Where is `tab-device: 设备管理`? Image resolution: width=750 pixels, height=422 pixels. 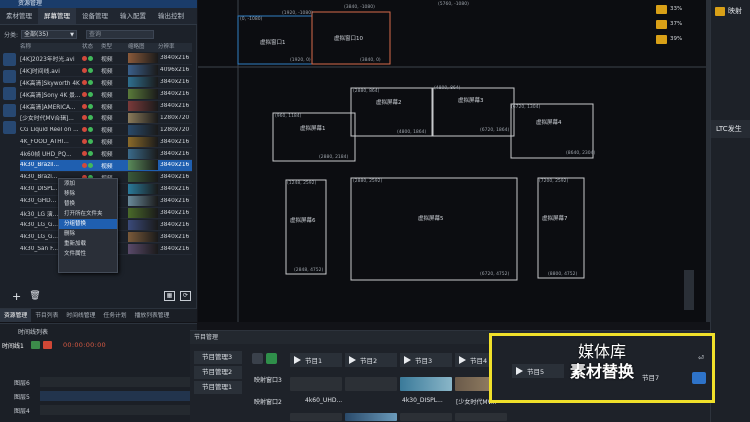 tab-device: 设备管理 is located at coordinates (95, 16).